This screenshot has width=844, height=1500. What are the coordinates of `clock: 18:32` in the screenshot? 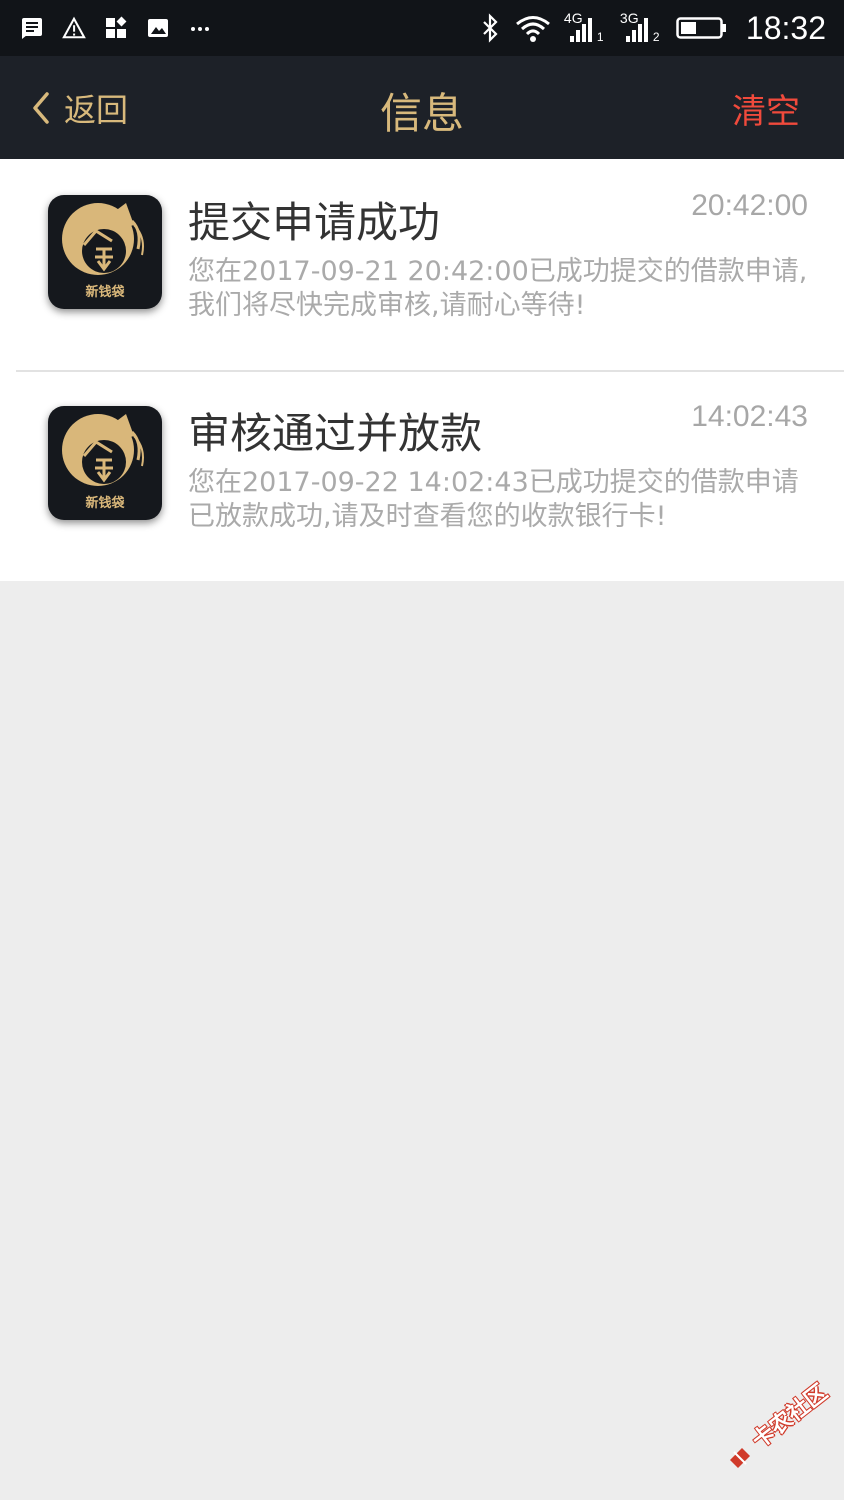 It's located at (785, 27).